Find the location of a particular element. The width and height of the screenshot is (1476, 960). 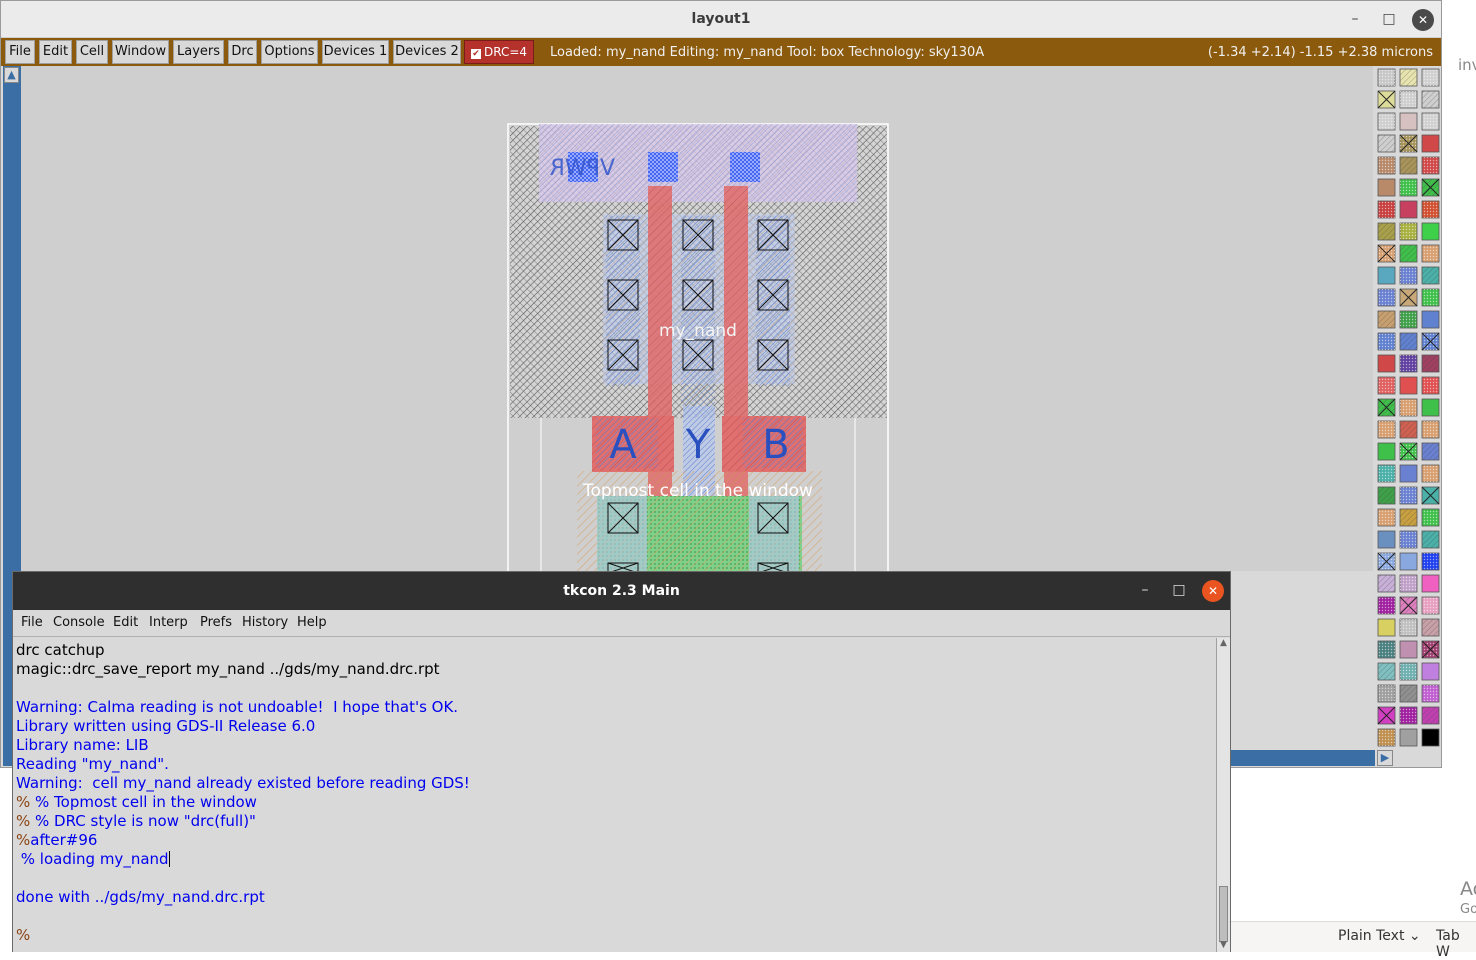

tk-menu-edit: Edit is located at coordinates (125, 622).